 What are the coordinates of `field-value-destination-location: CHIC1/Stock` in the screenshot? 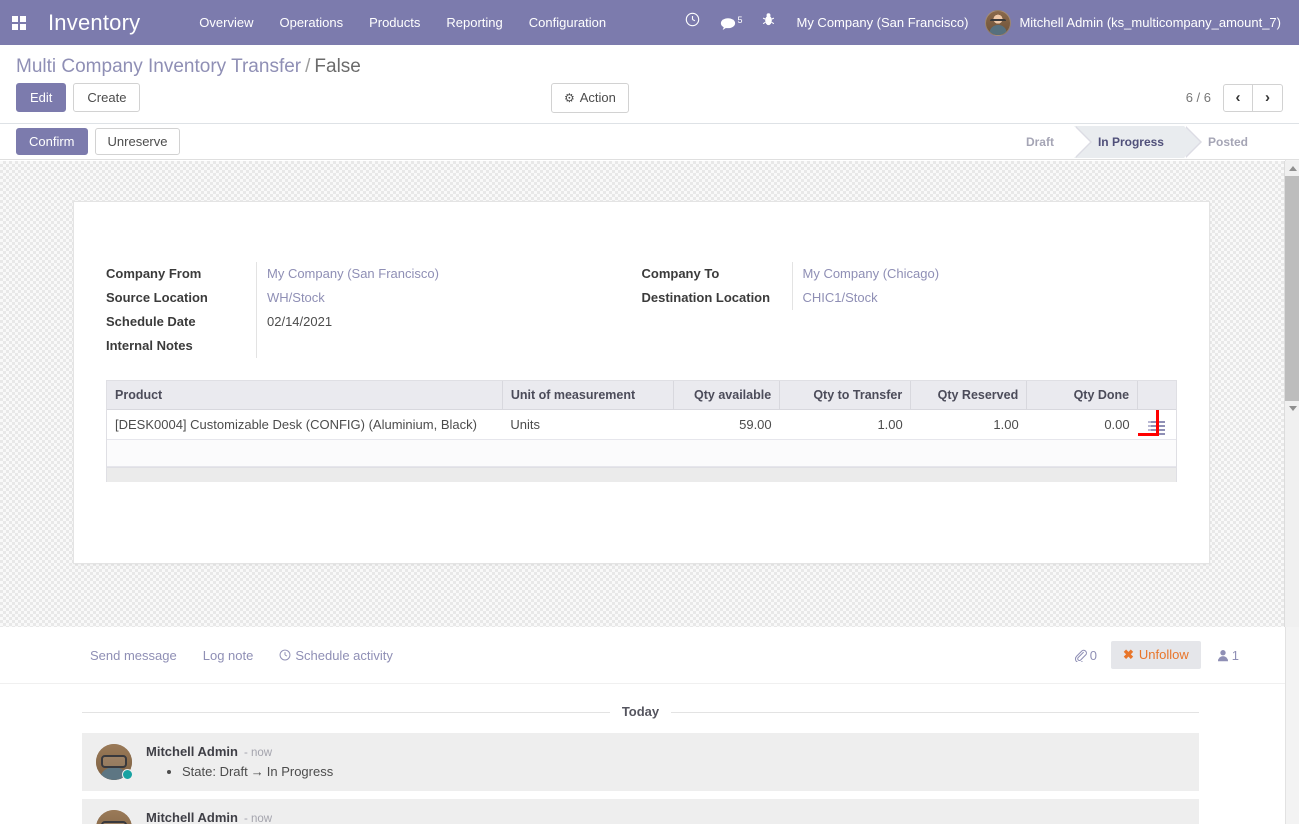 It's located at (969, 298).